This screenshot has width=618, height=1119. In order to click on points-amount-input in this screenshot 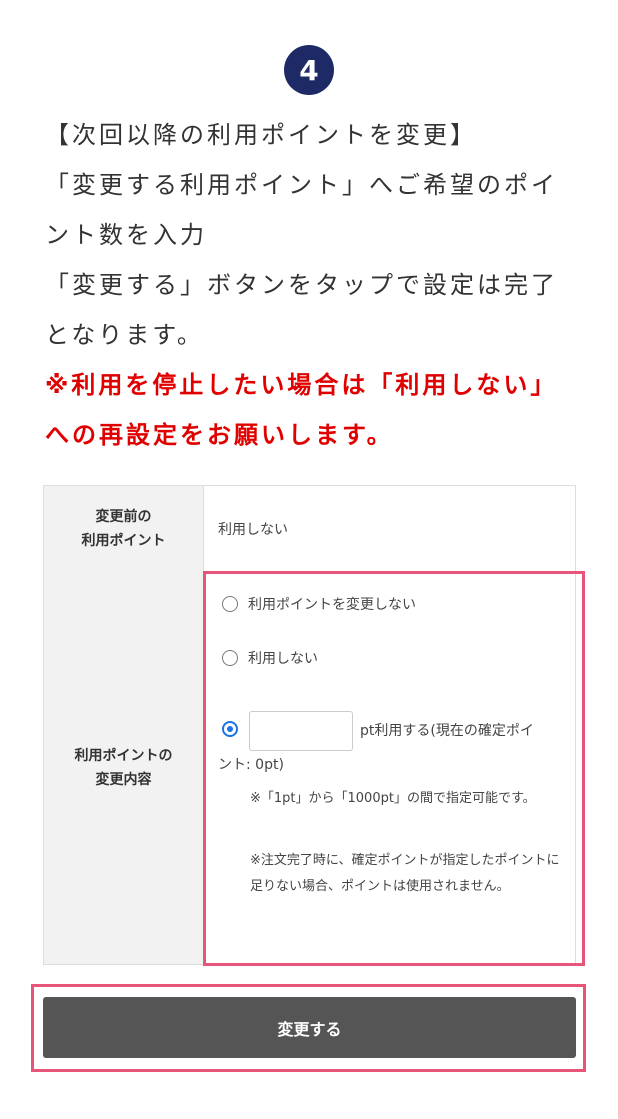, I will do `click(301, 731)`.